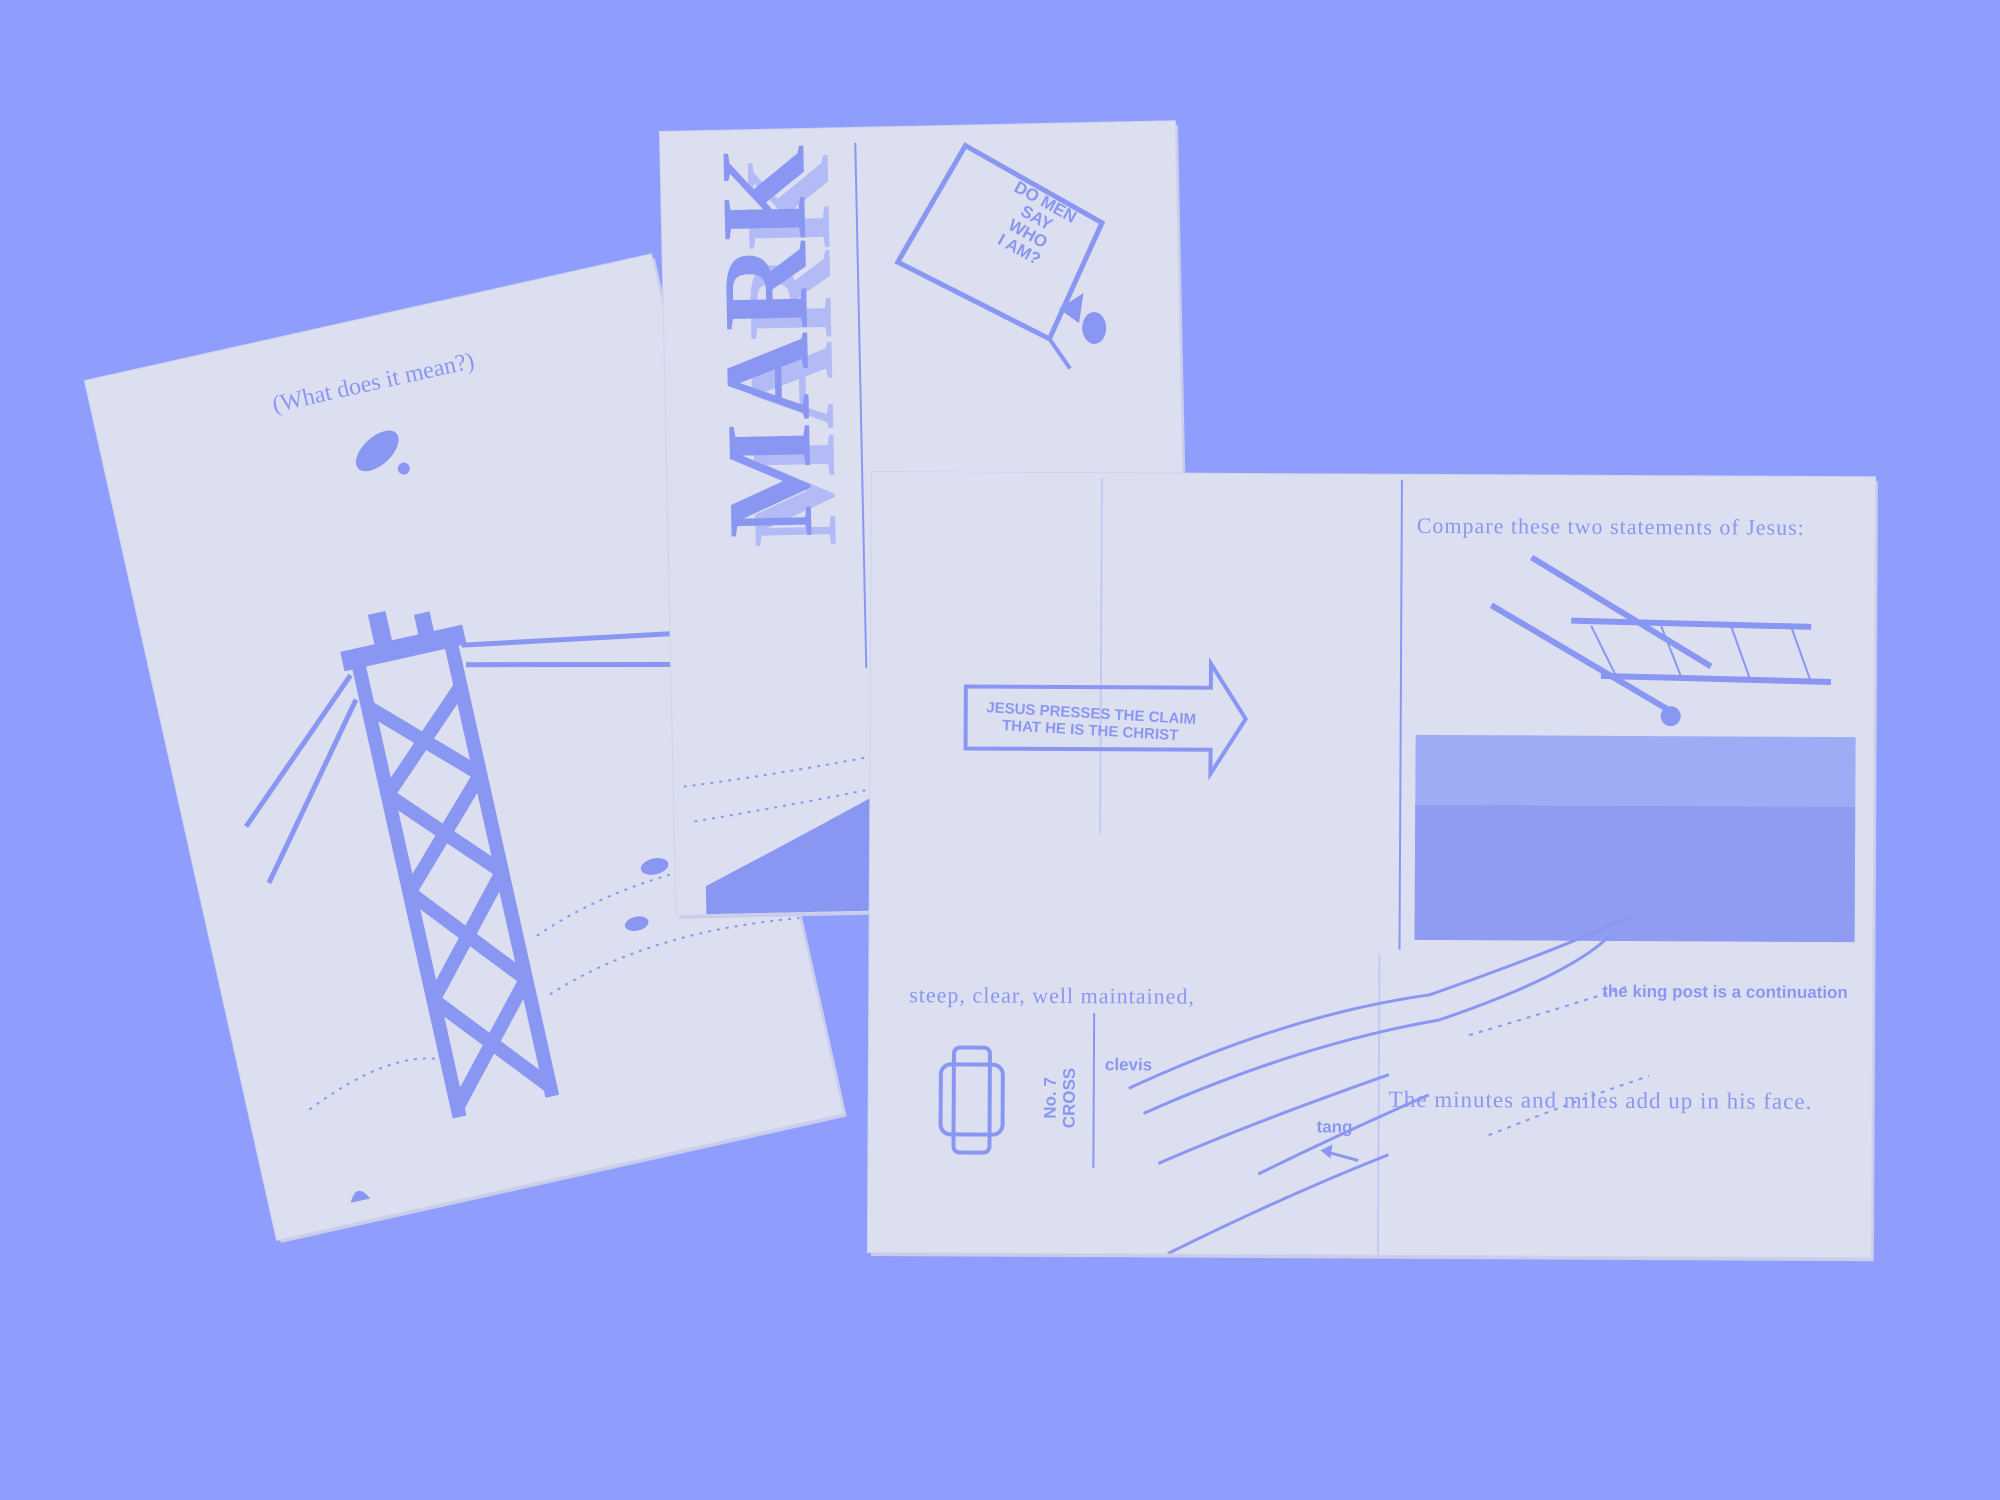 This screenshot has height=1500, width=2000. I want to click on clevis-label: clevis, so click(1128, 1065).